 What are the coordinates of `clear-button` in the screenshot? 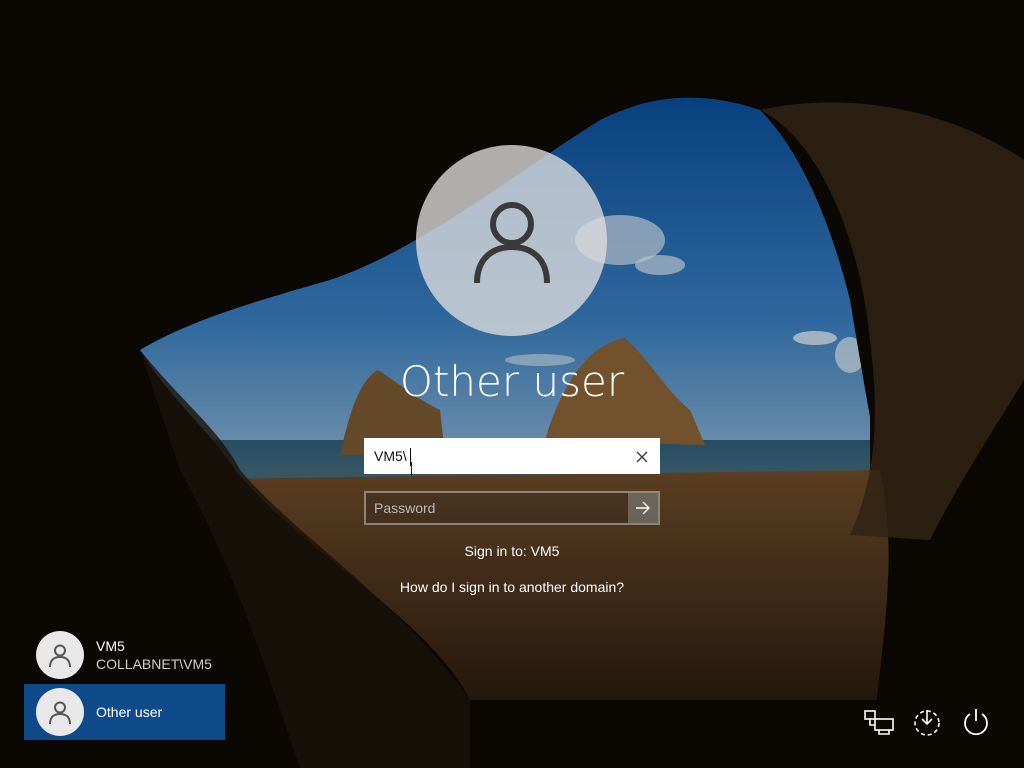 It's located at (641, 456).